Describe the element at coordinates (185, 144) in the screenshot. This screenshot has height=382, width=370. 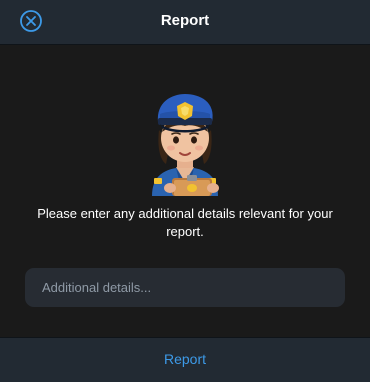
I see `police-officer-icon` at that location.